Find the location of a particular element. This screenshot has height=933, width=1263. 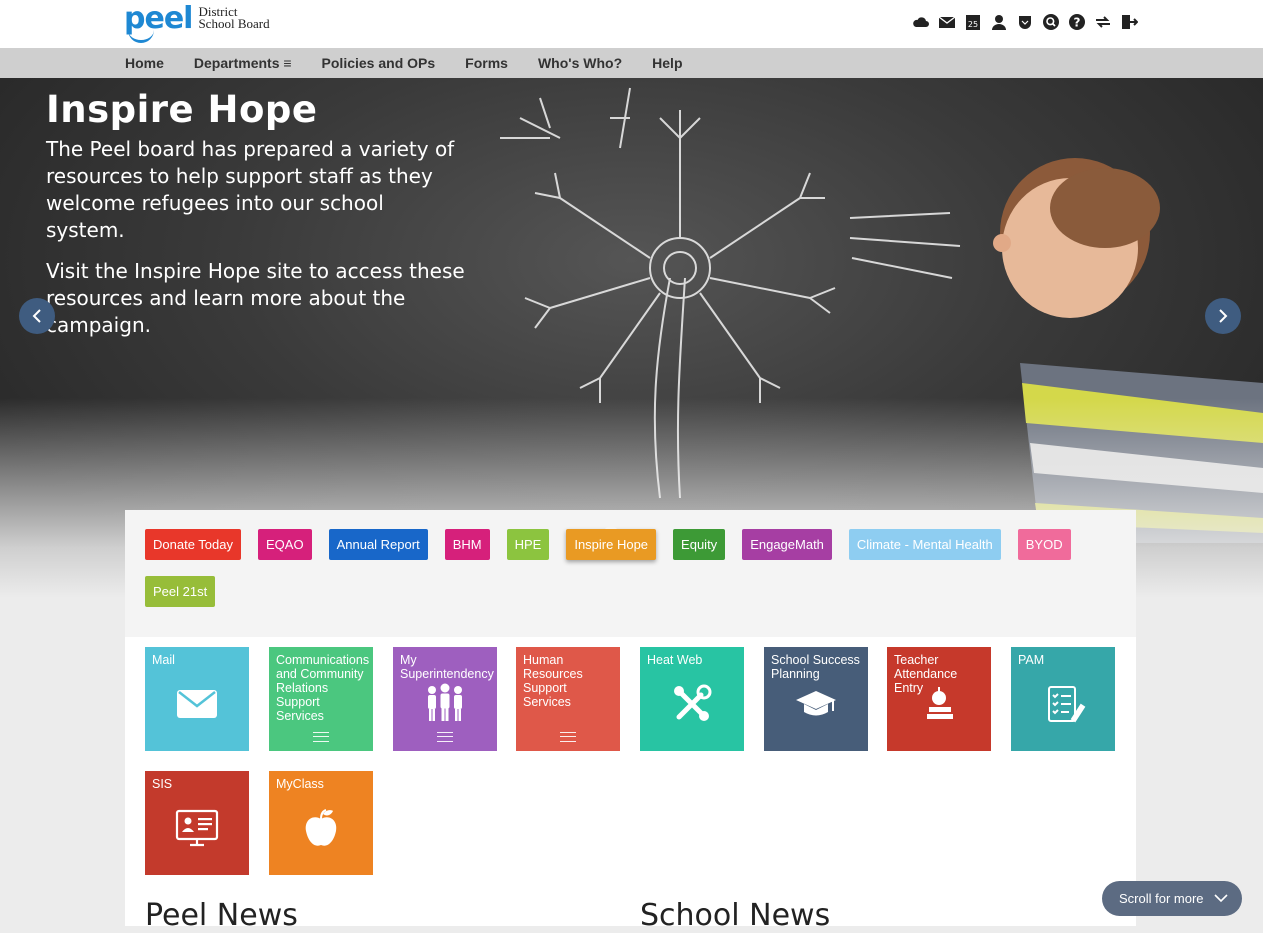

app-tile: Mail is located at coordinates (197, 699).